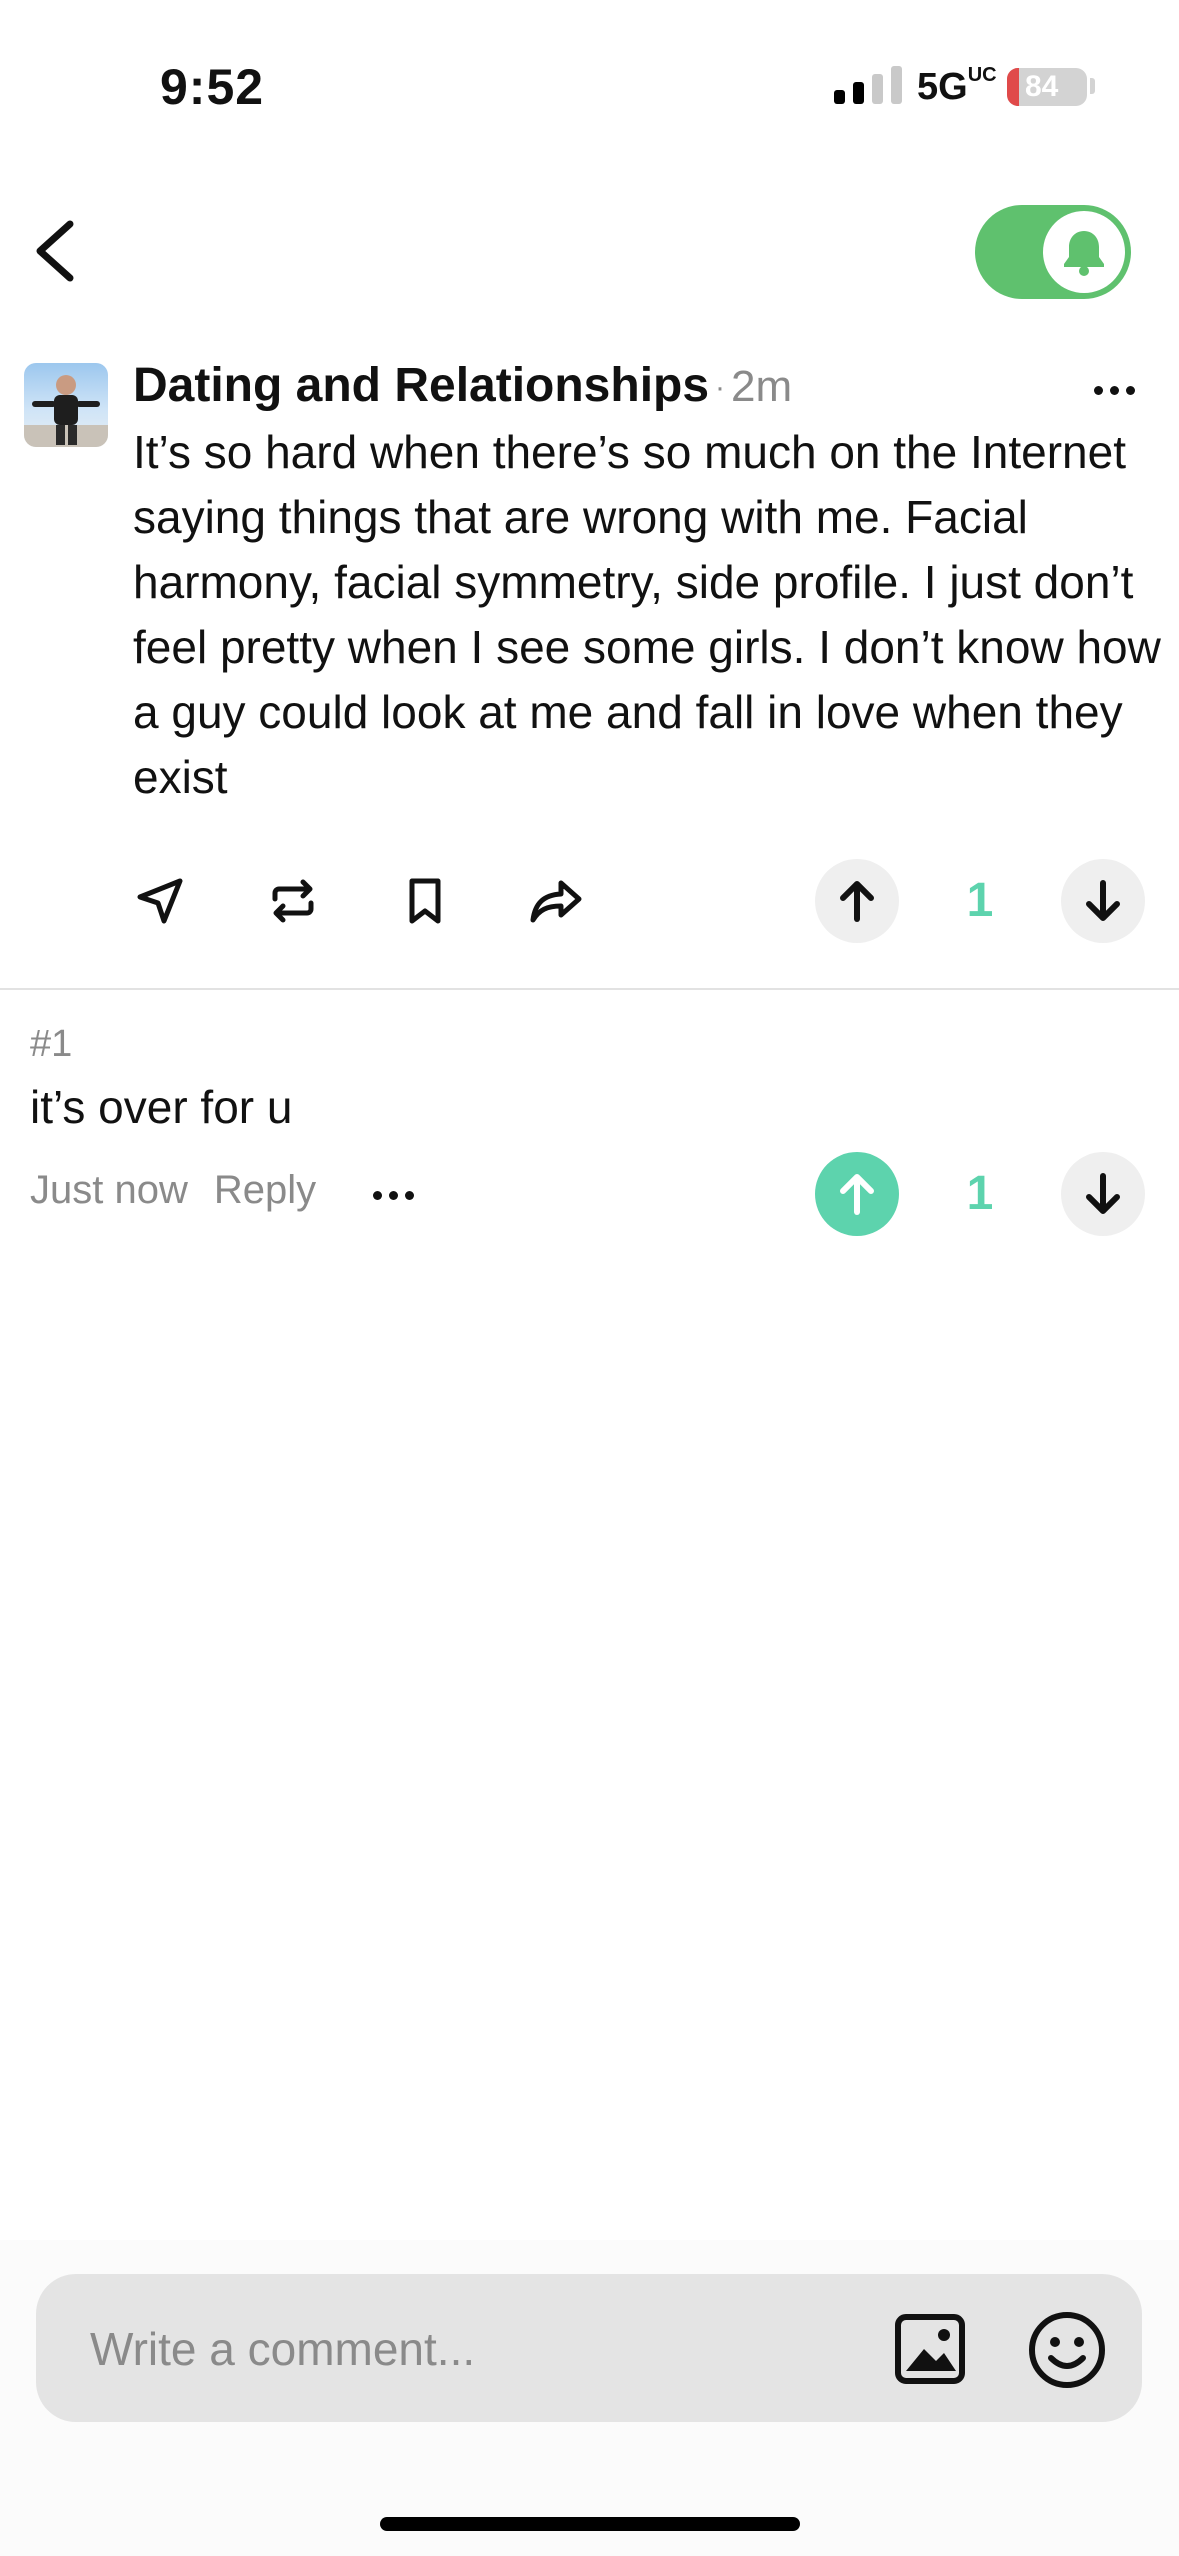  What do you see at coordinates (480, 2349) in the screenshot?
I see `comment-input` at bounding box center [480, 2349].